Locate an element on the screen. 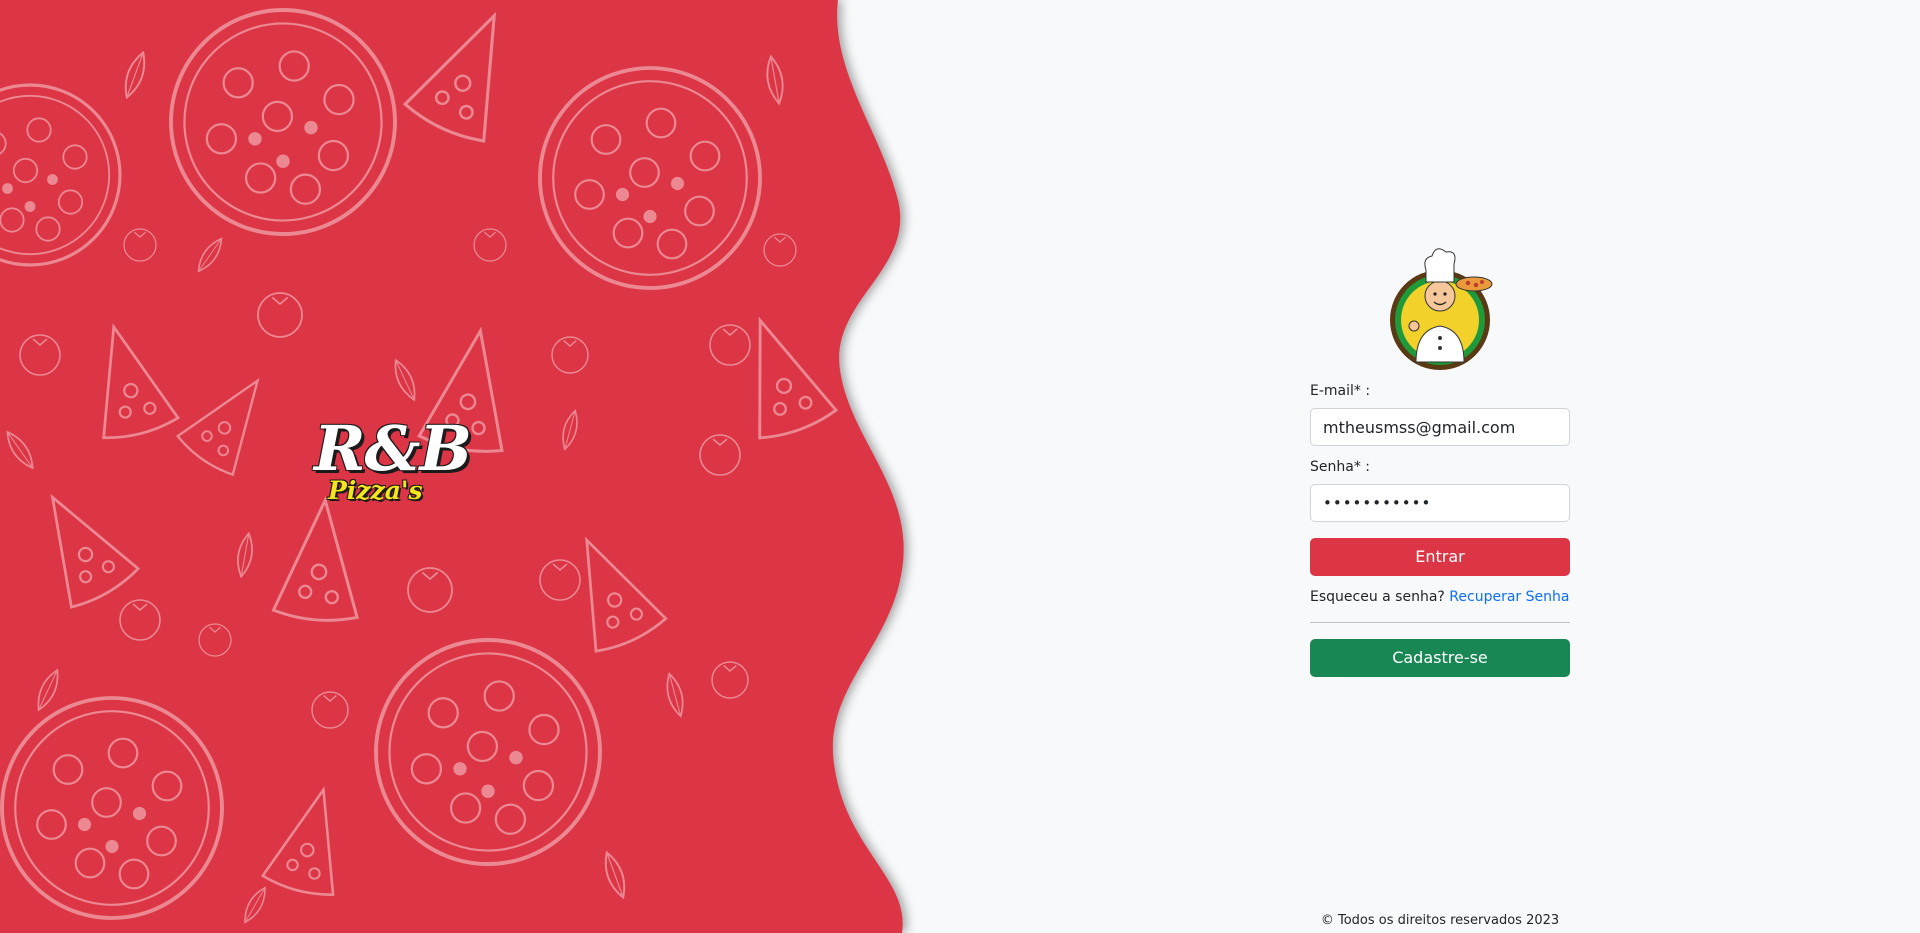 The height and width of the screenshot is (933, 1920). email-label: E-mail* : is located at coordinates (1340, 391).